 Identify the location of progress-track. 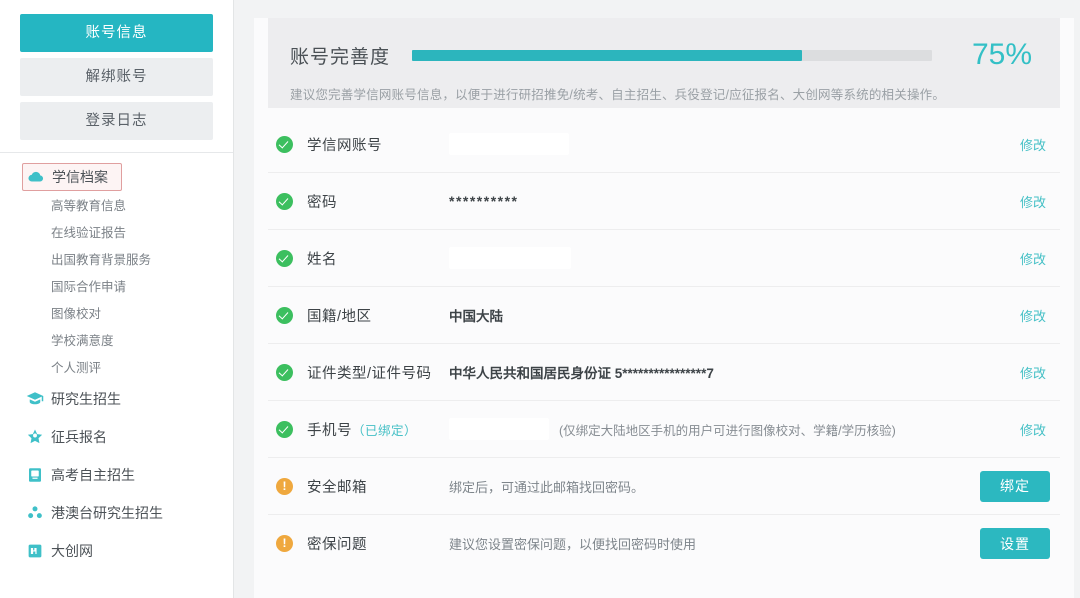
(672, 55).